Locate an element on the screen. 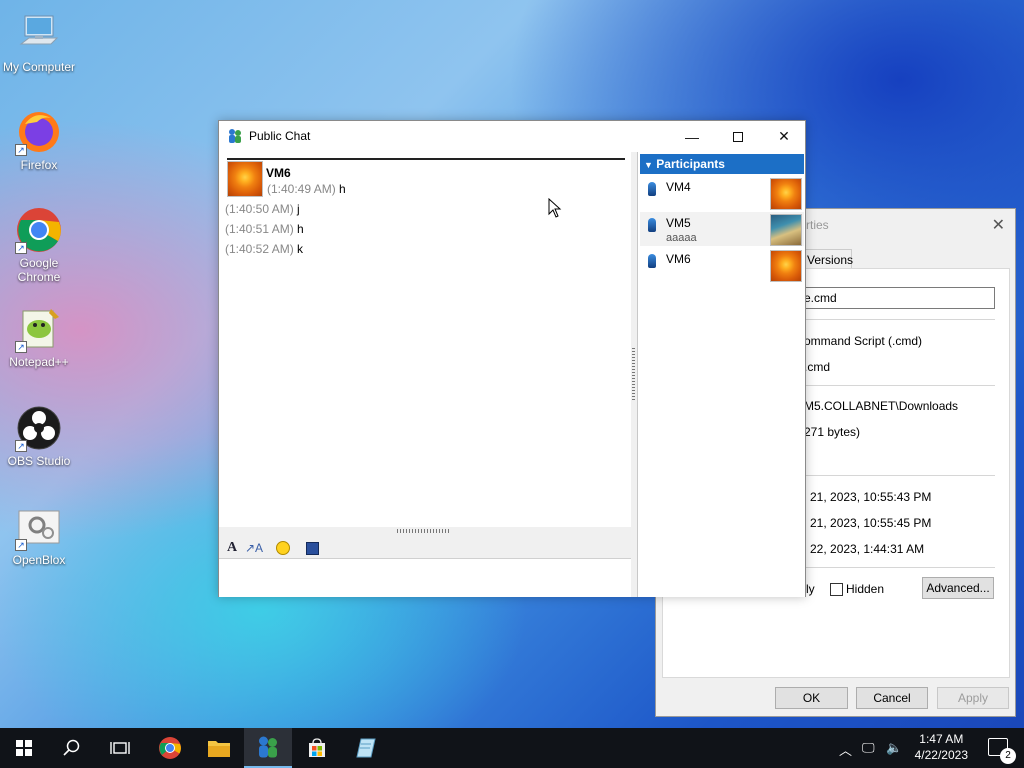  start-button is located at coordinates (24, 748).